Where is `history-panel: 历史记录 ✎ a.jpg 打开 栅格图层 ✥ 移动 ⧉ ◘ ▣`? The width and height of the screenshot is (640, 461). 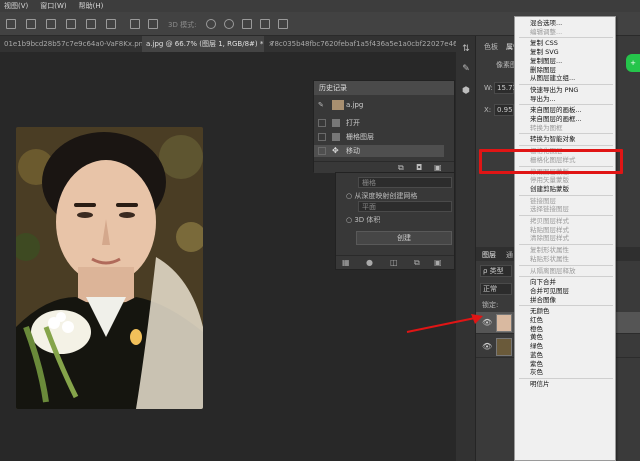 history-panel: 历史记录 ✎ a.jpg 打开 栅格图层 ✥ 移动 ⧉ ◘ ▣ is located at coordinates (384, 126).